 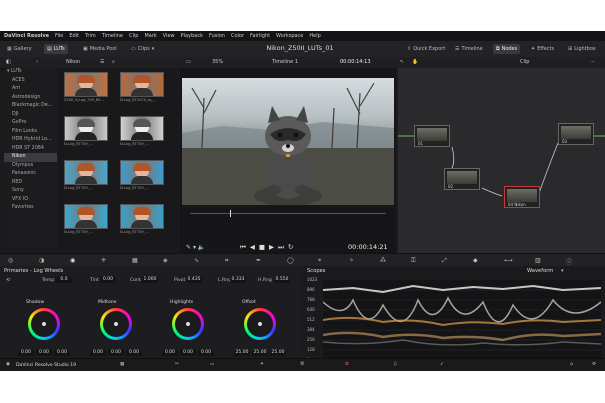 What do you see at coordinates (264, 247) in the screenshot?
I see `stop-icon: ■` at bounding box center [264, 247].